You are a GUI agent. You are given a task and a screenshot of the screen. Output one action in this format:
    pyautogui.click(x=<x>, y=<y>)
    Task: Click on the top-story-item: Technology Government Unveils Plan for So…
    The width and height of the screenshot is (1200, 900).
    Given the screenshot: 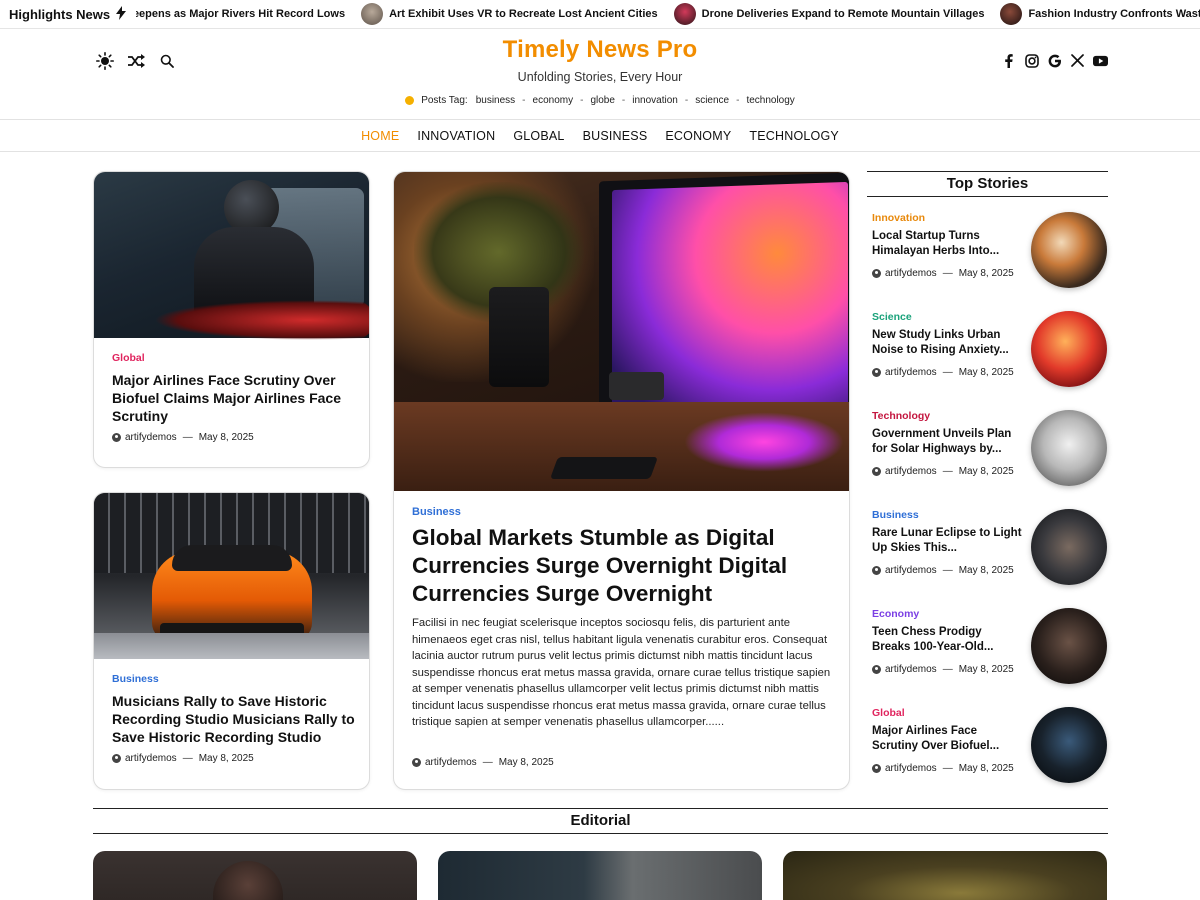 What is the action you would take?
    pyautogui.click(x=987, y=450)
    